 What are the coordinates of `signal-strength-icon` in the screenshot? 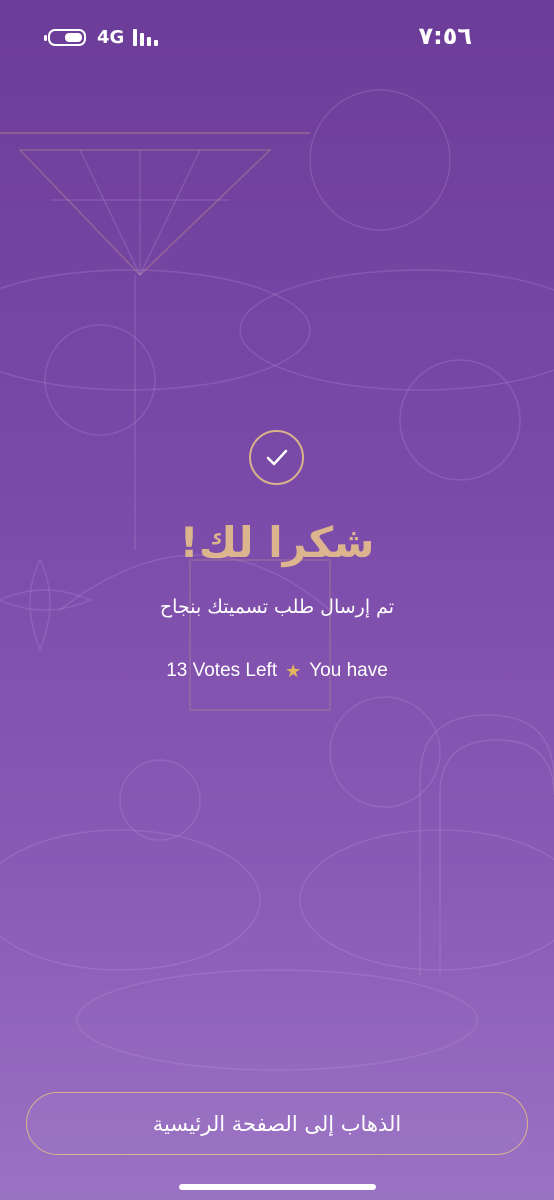 It's located at (148, 37).